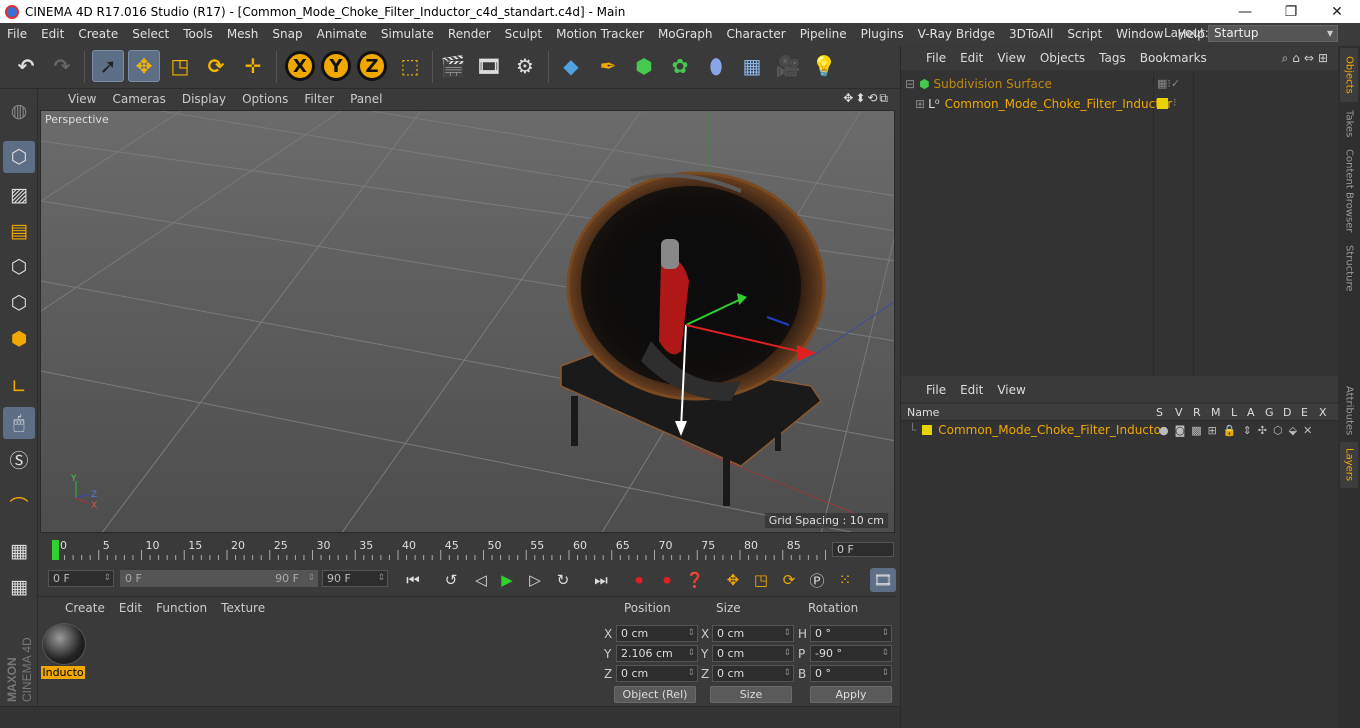 This screenshot has height=728, width=1360. Describe the element at coordinates (753, 673) in the screenshot. I see `size-z-field: 0 cm` at that location.